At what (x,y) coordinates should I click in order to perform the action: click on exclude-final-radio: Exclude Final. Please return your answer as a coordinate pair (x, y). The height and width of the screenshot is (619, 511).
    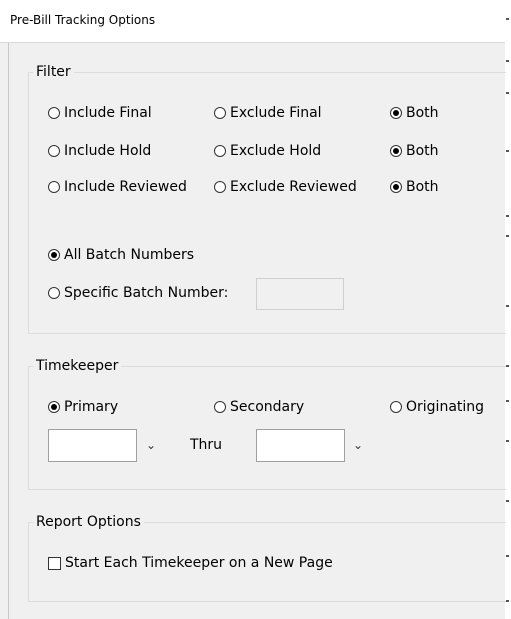
    Looking at the image, I should click on (268, 113).